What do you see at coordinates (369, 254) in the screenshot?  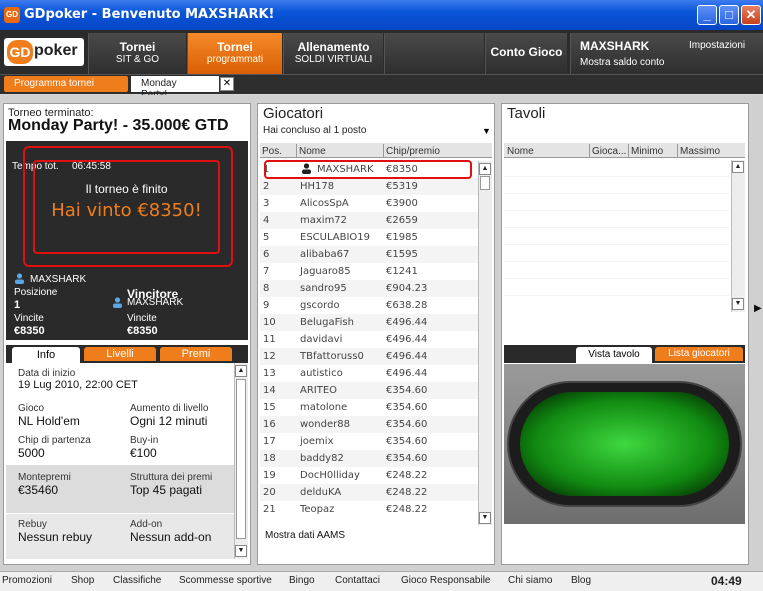 I see `player-row: 6 alibaba67 €1595` at bounding box center [369, 254].